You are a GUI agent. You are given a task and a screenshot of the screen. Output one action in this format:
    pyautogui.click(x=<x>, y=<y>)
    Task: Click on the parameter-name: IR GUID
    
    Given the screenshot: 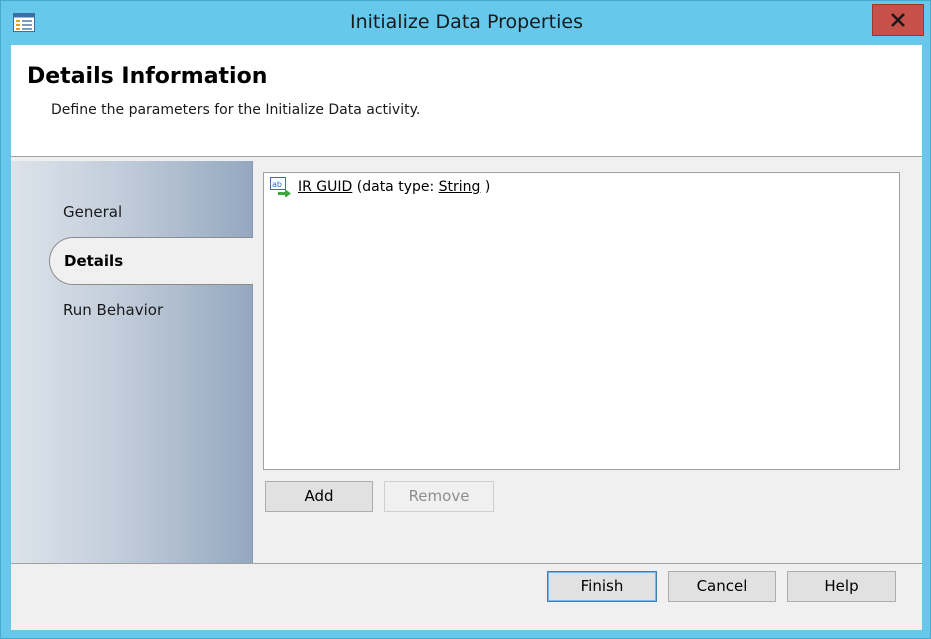 What is the action you would take?
    pyautogui.click(x=325, y=187)
    